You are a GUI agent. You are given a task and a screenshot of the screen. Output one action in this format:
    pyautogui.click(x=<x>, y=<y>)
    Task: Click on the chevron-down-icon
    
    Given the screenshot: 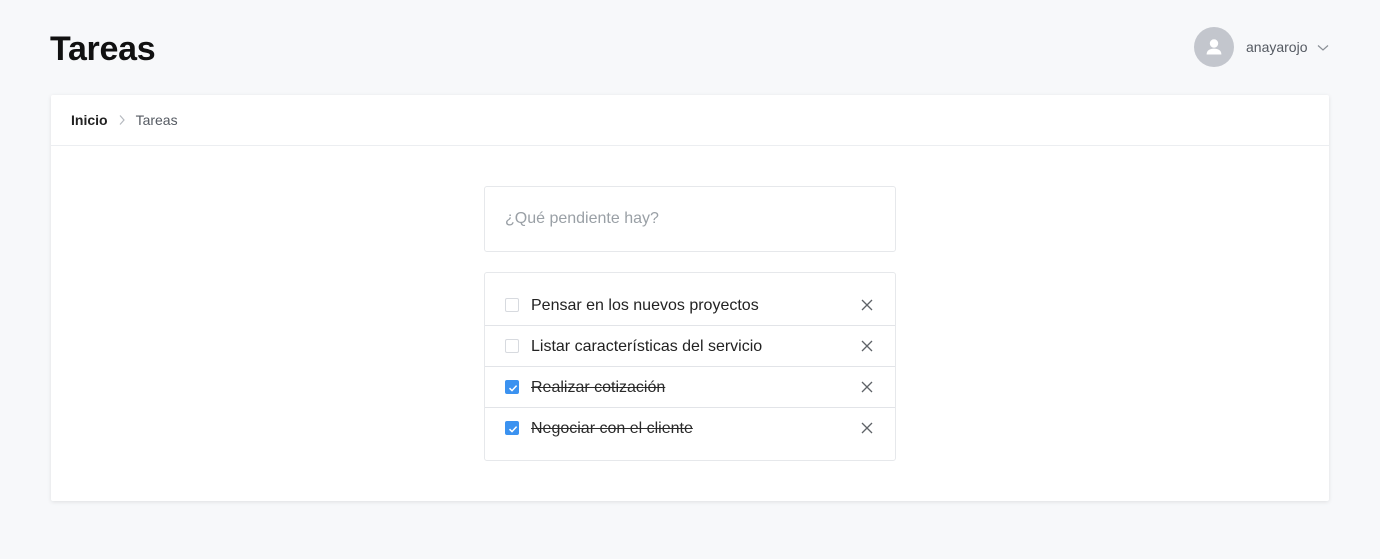 What is the action you would take?
    pyautogui.click(x=1323, y=48)
    